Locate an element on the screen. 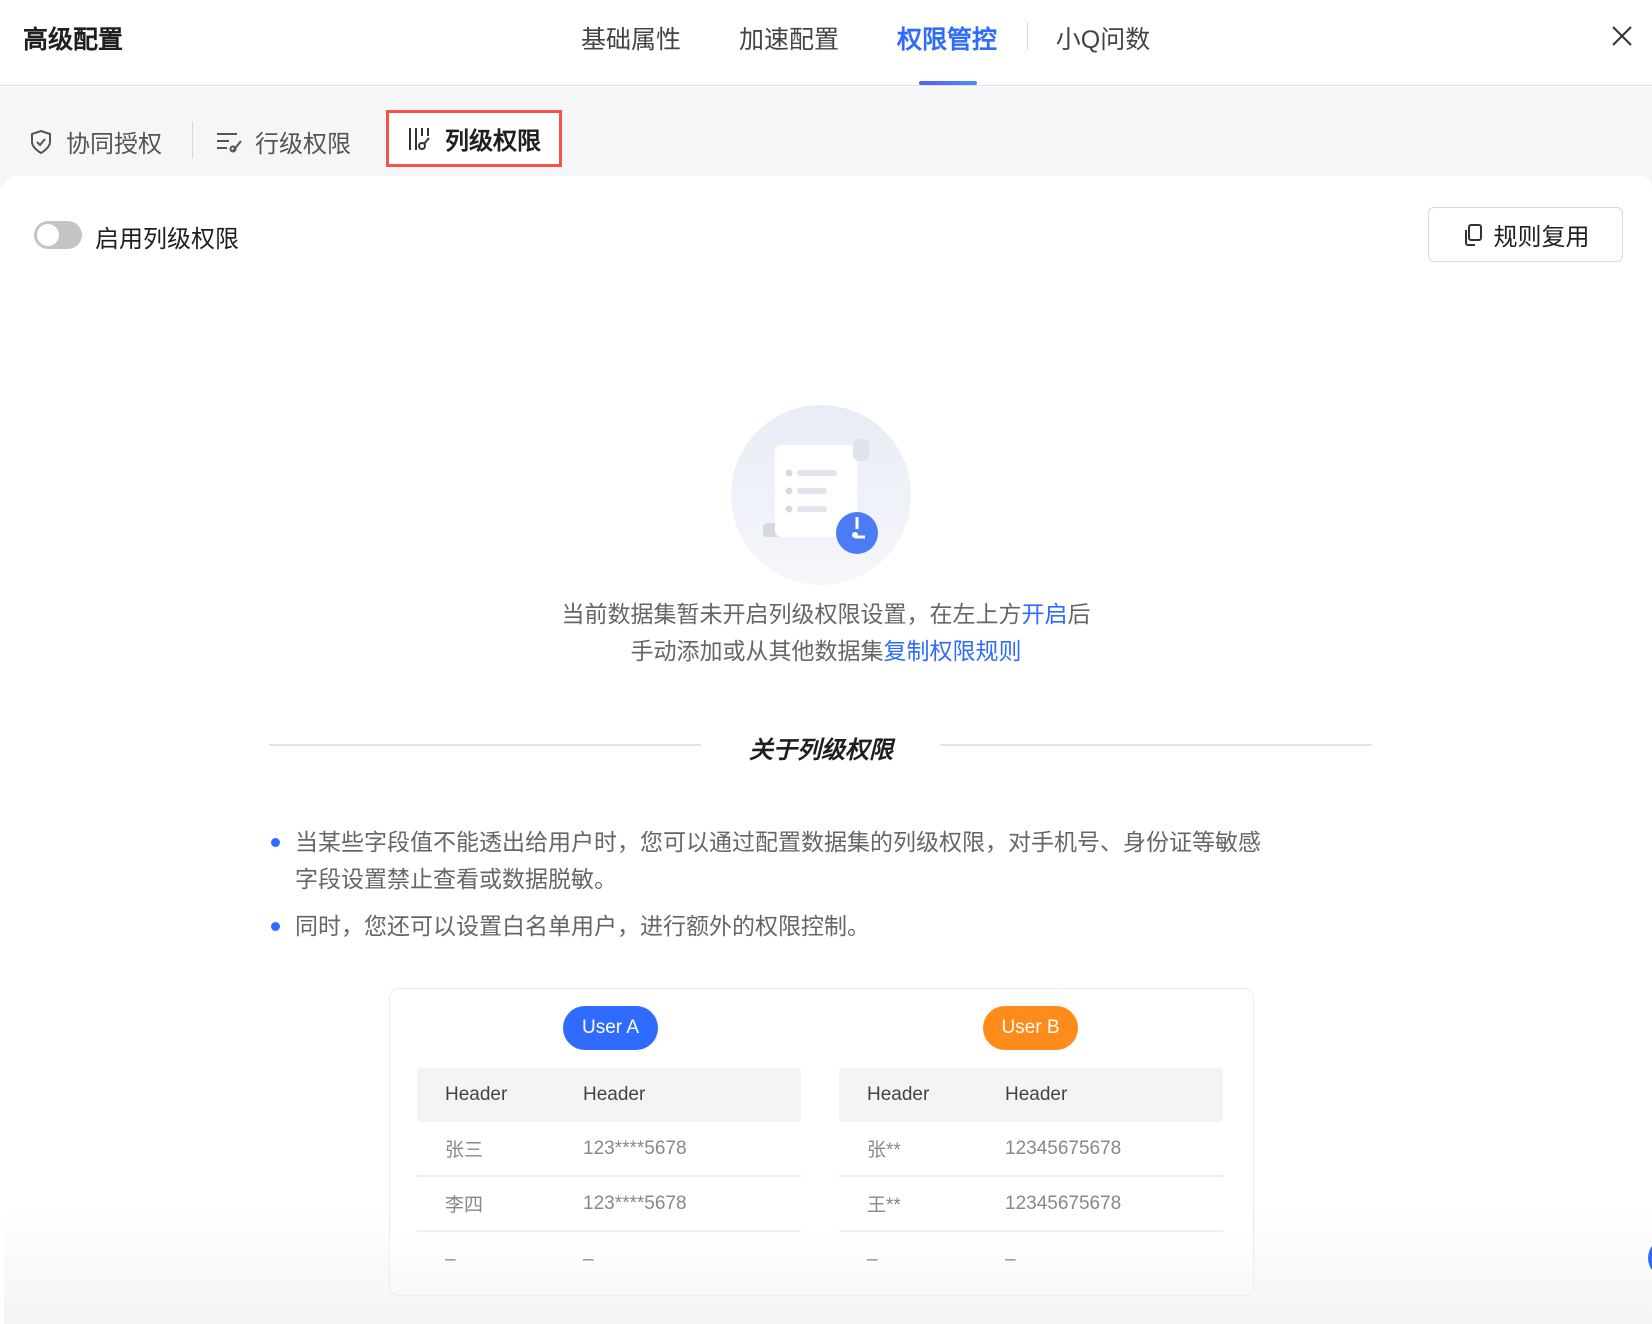 Image resolution: width=1652 pixels, height=1324 pixels. enable-link: 开启 is located at coordinates (1045, 614).